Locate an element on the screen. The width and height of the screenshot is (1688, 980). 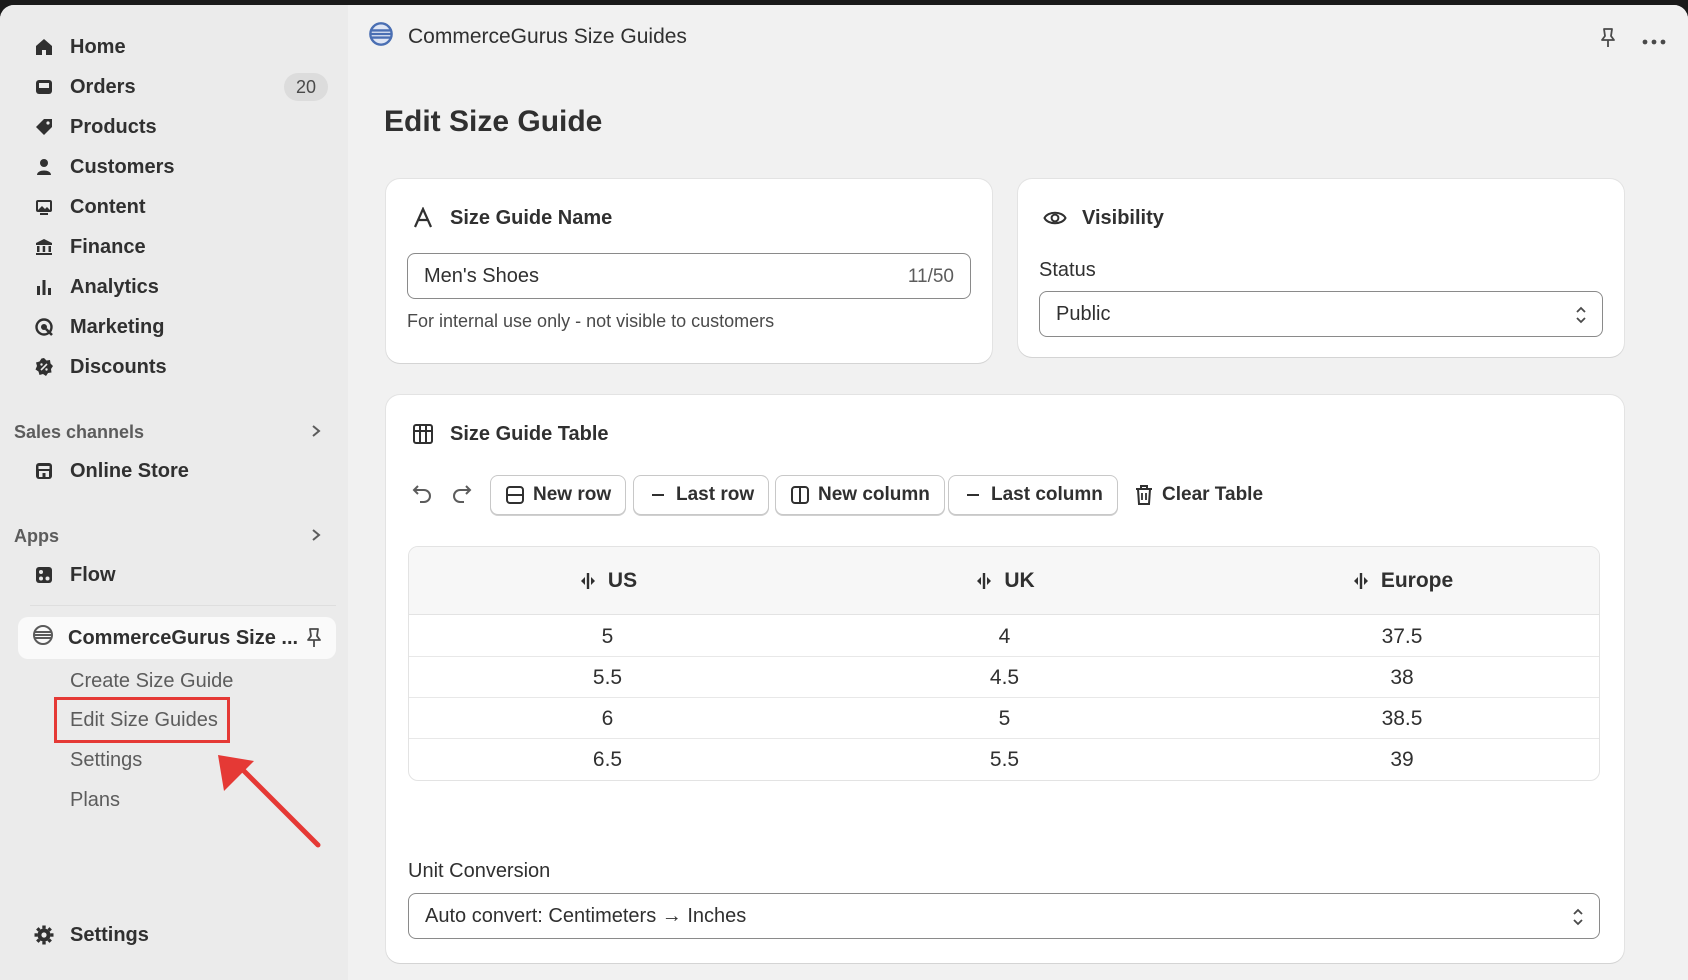
nav-orders: Orders 20 is located at coordinates (177, 87).